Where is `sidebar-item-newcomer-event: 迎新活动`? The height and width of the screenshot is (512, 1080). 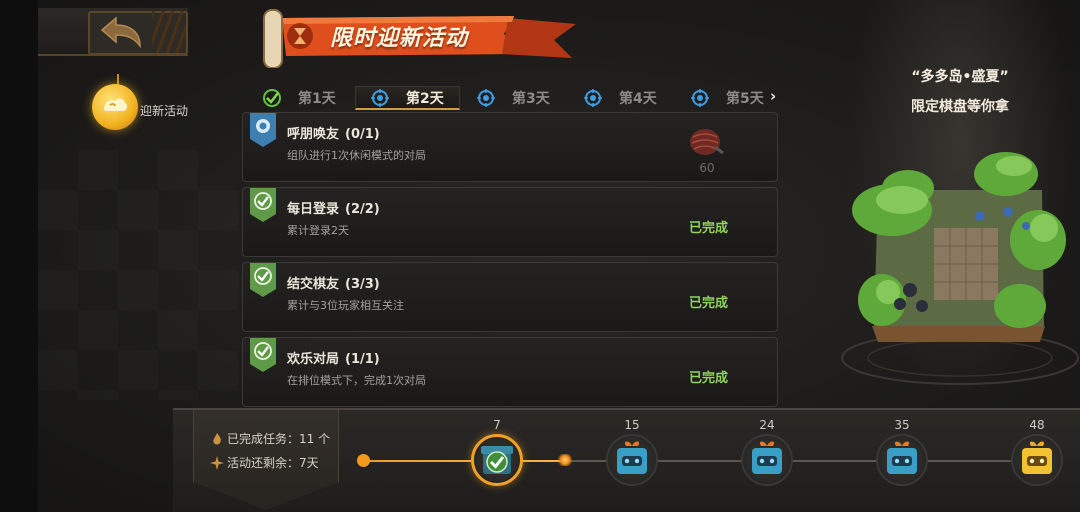 sidebar-item-newcomer-event: 迎新活动 is located at coordinates (147, 104).